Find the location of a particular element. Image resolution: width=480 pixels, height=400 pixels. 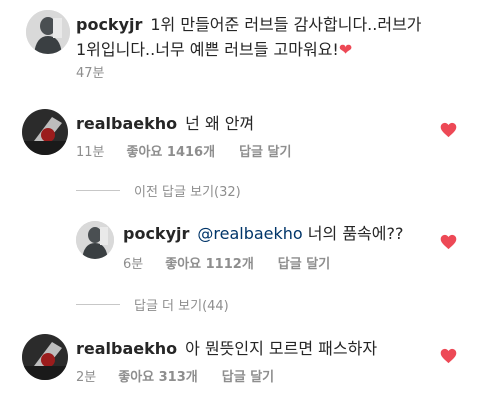

reply-meta: 6분 좋아요 1112개 답글 달기 is located at coordinates (226, 262).